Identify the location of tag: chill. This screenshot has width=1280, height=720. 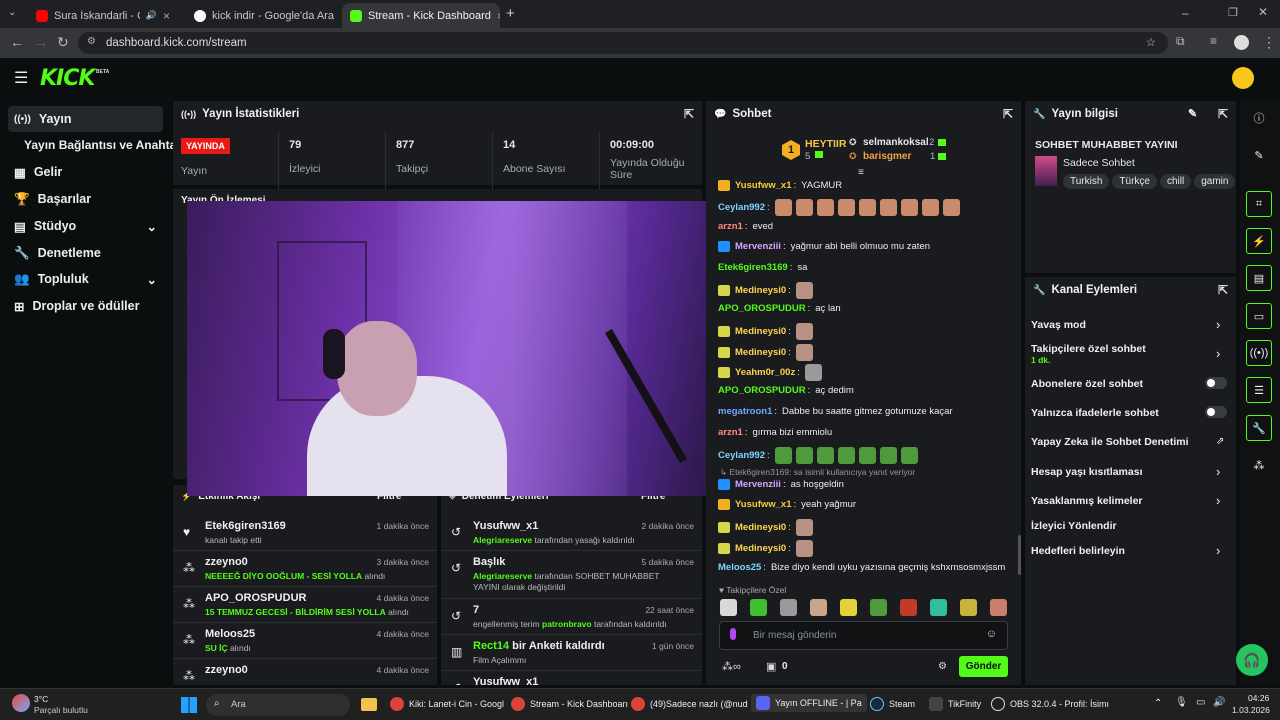
(1175, 181).